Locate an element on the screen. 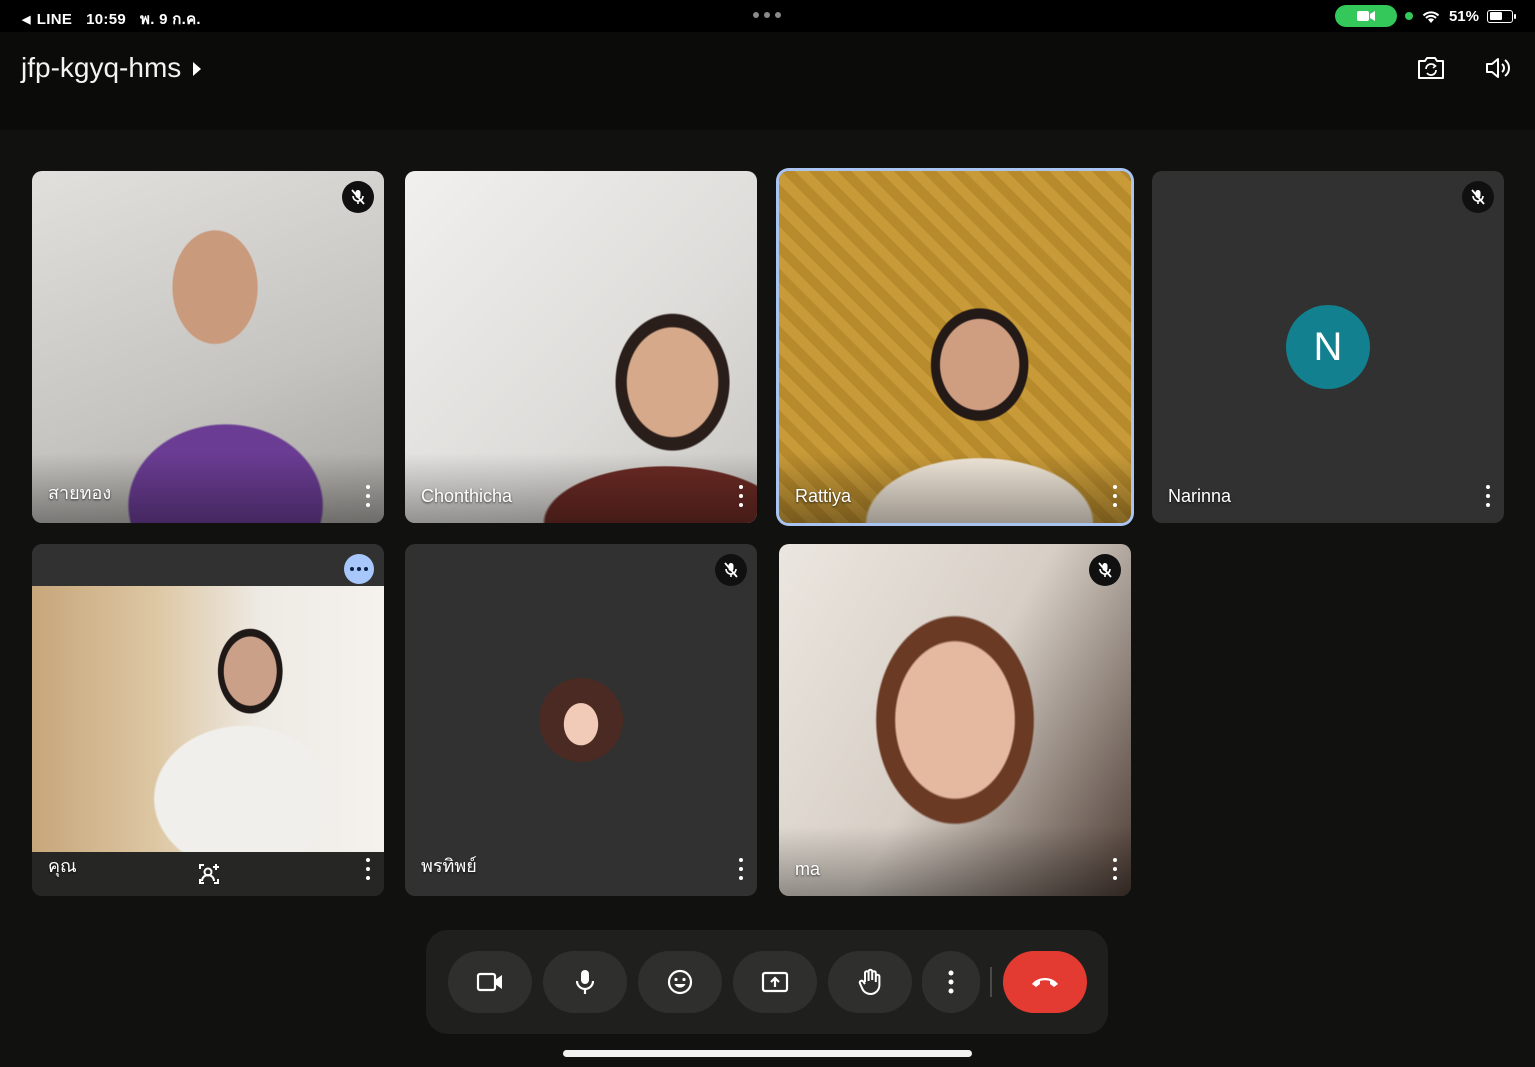 The width and height of the screenshot is (1535, 1067). avatar: N is located at coordinates (1328, 347).